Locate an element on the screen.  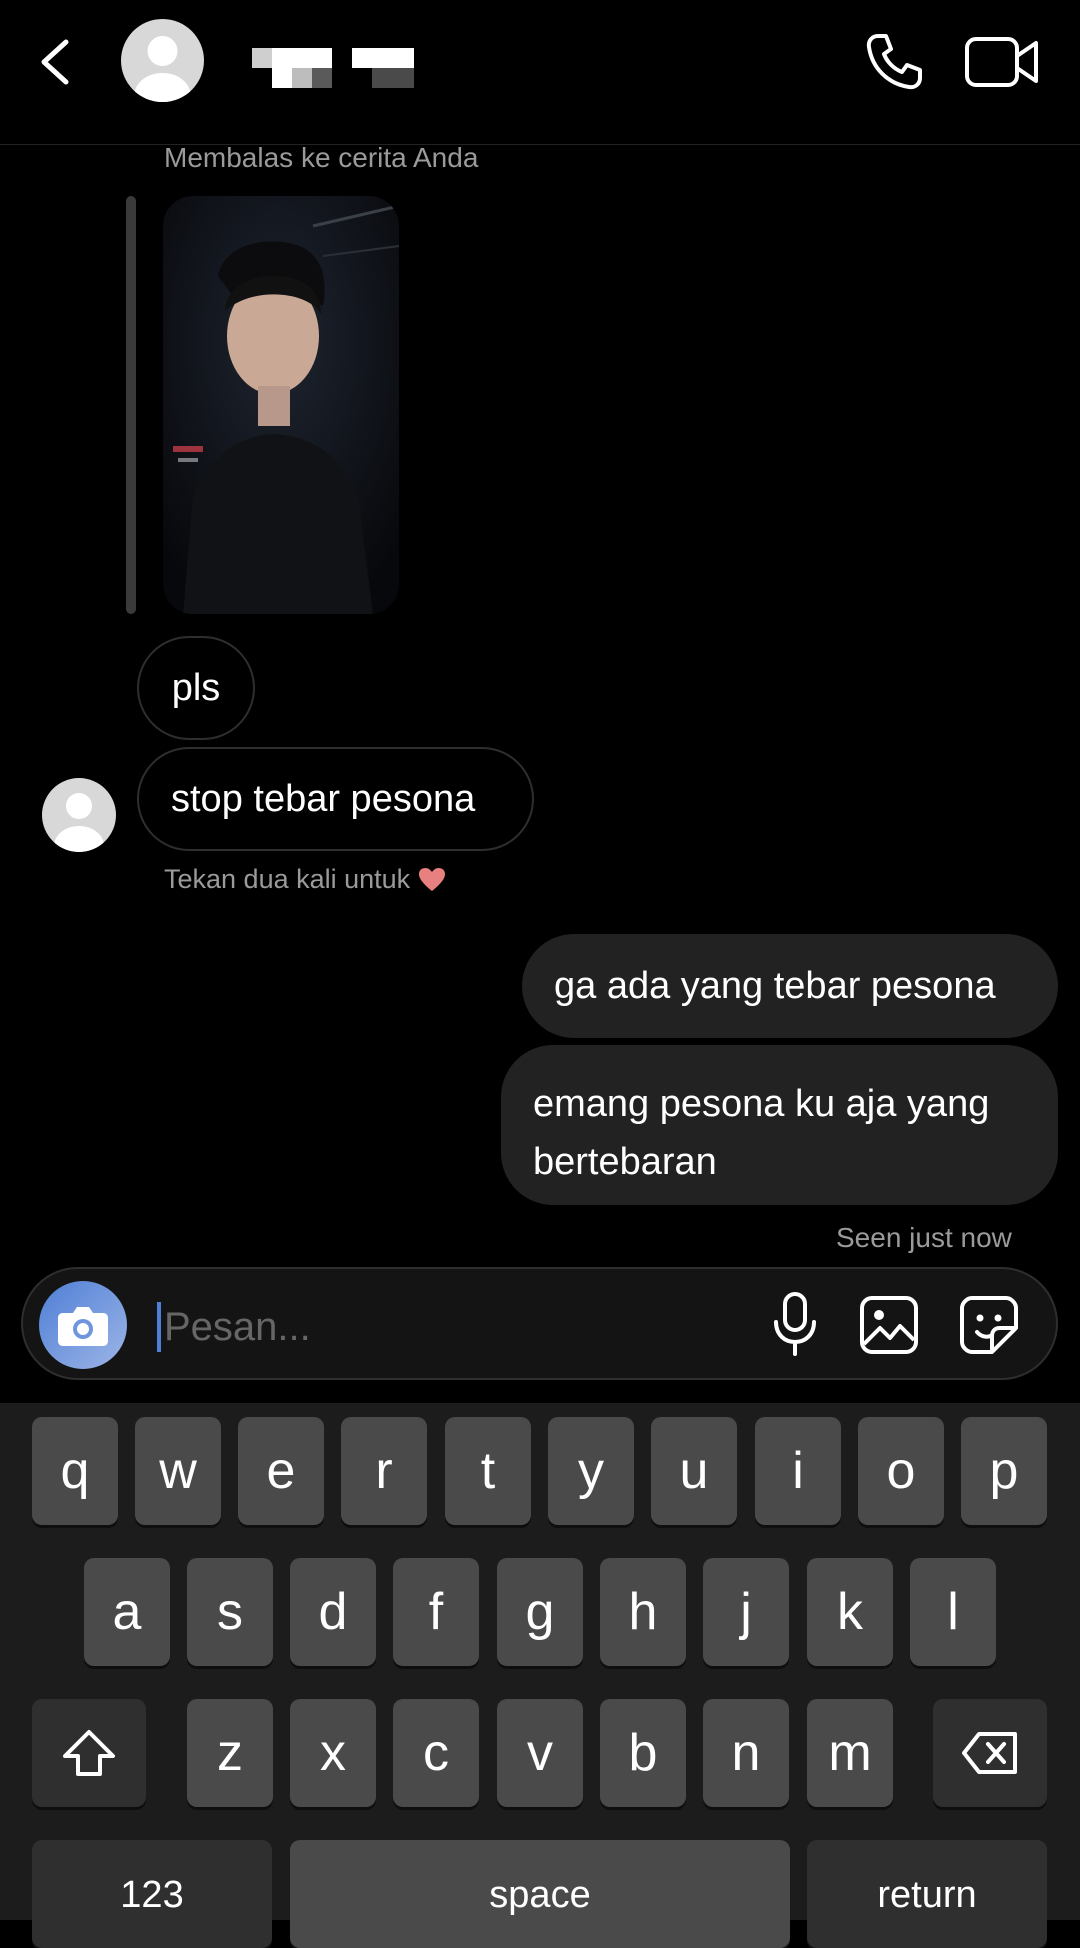
gallery-button is located at coordinates (889, 1325).